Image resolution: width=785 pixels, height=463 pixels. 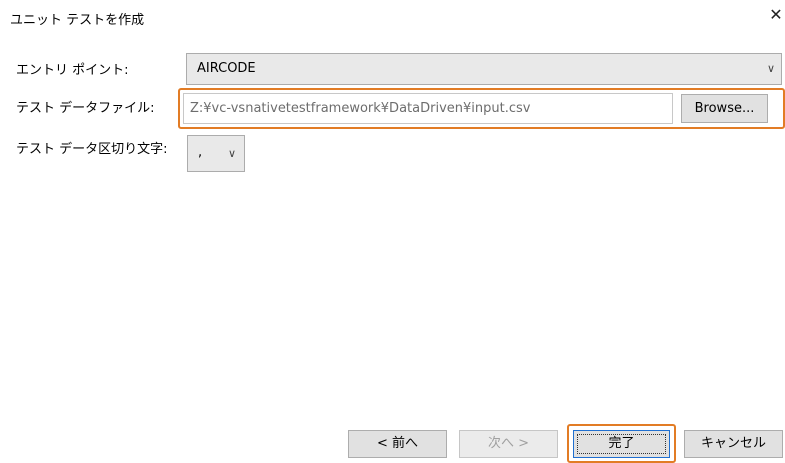 What do you see at coordinates (216, 153) in the screenshot?
I see `delimiter-select: , ∨` at bounding box center [216, 153].